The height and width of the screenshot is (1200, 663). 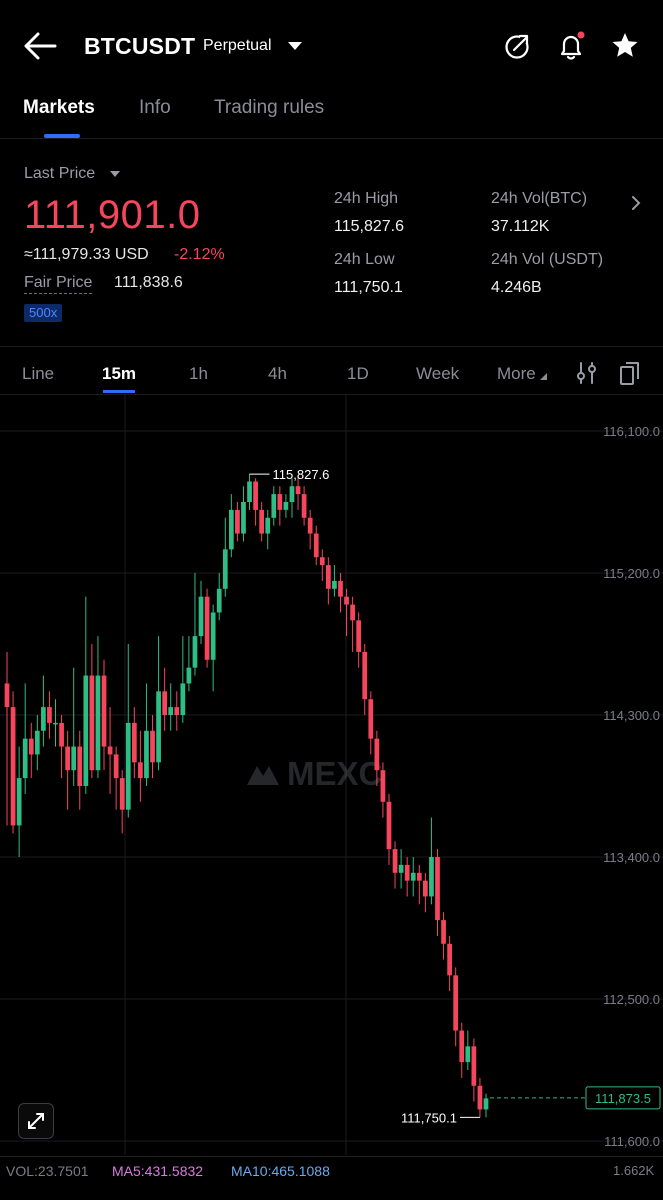 I want to click on tf-line: Line, so click(x=38, y=374).